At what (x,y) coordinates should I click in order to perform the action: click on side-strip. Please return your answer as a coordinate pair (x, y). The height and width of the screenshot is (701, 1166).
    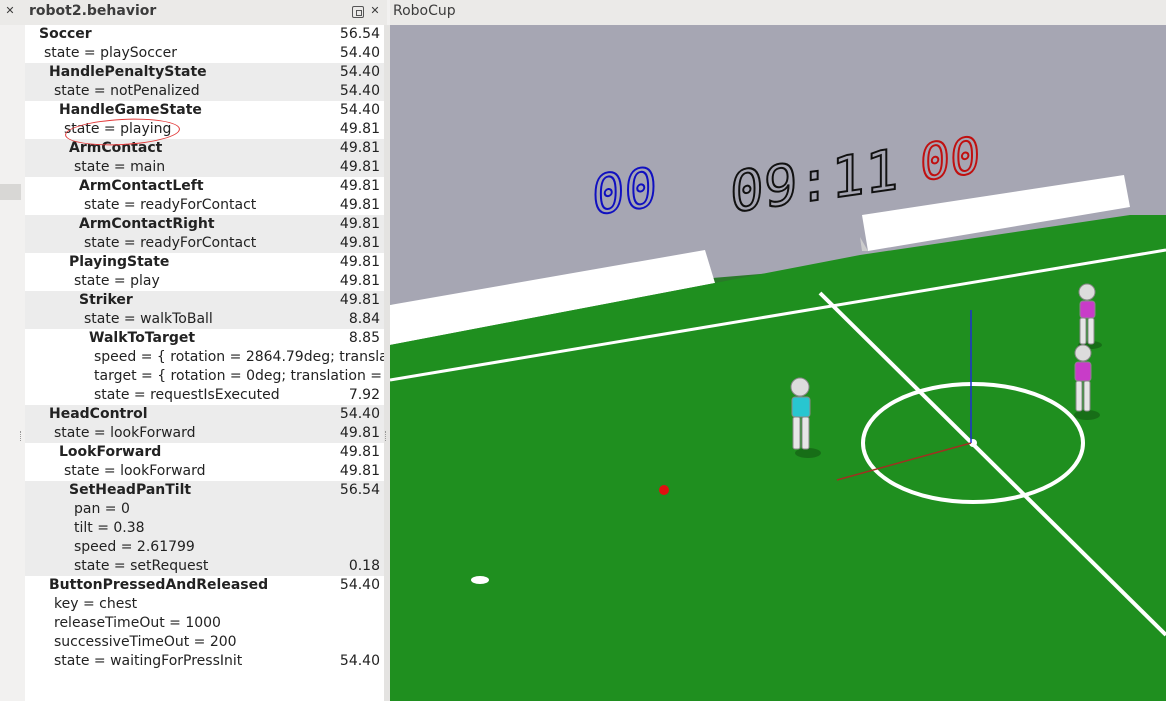
    Looking at the image, I should click on (12, 363).